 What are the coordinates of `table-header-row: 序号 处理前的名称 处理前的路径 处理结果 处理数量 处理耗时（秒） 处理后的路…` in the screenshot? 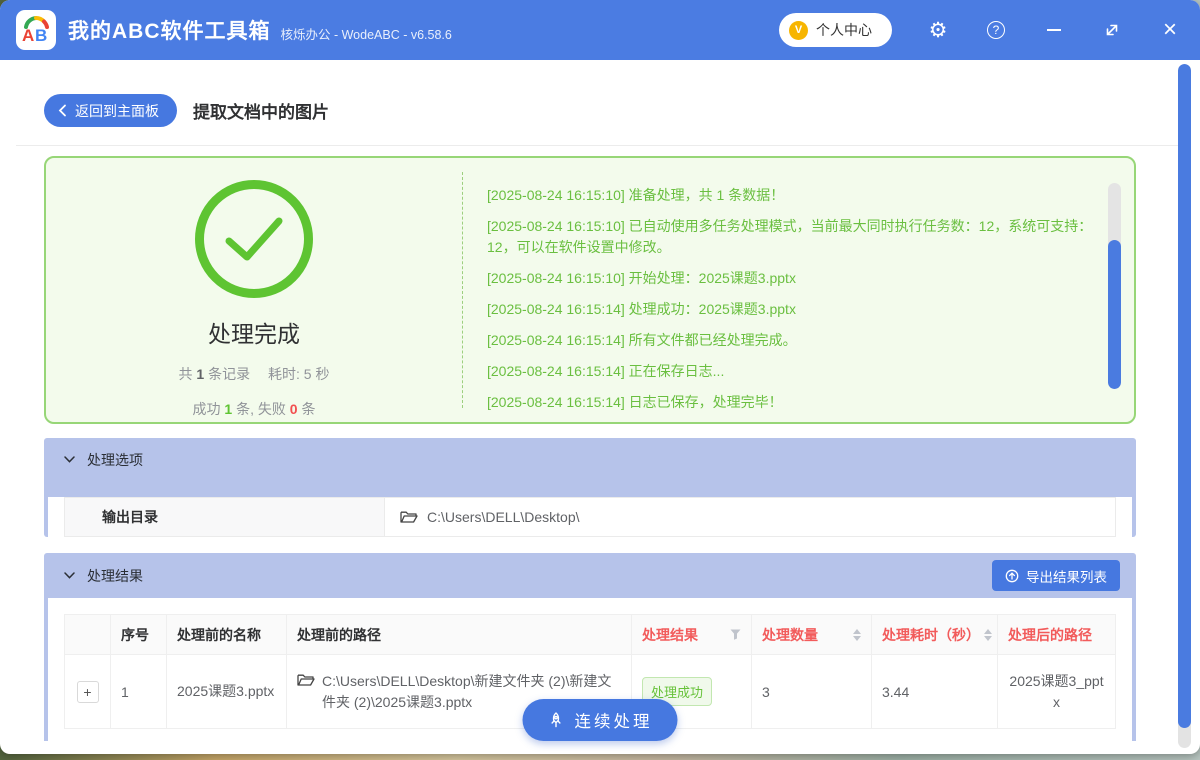 It's located at (590, 634).